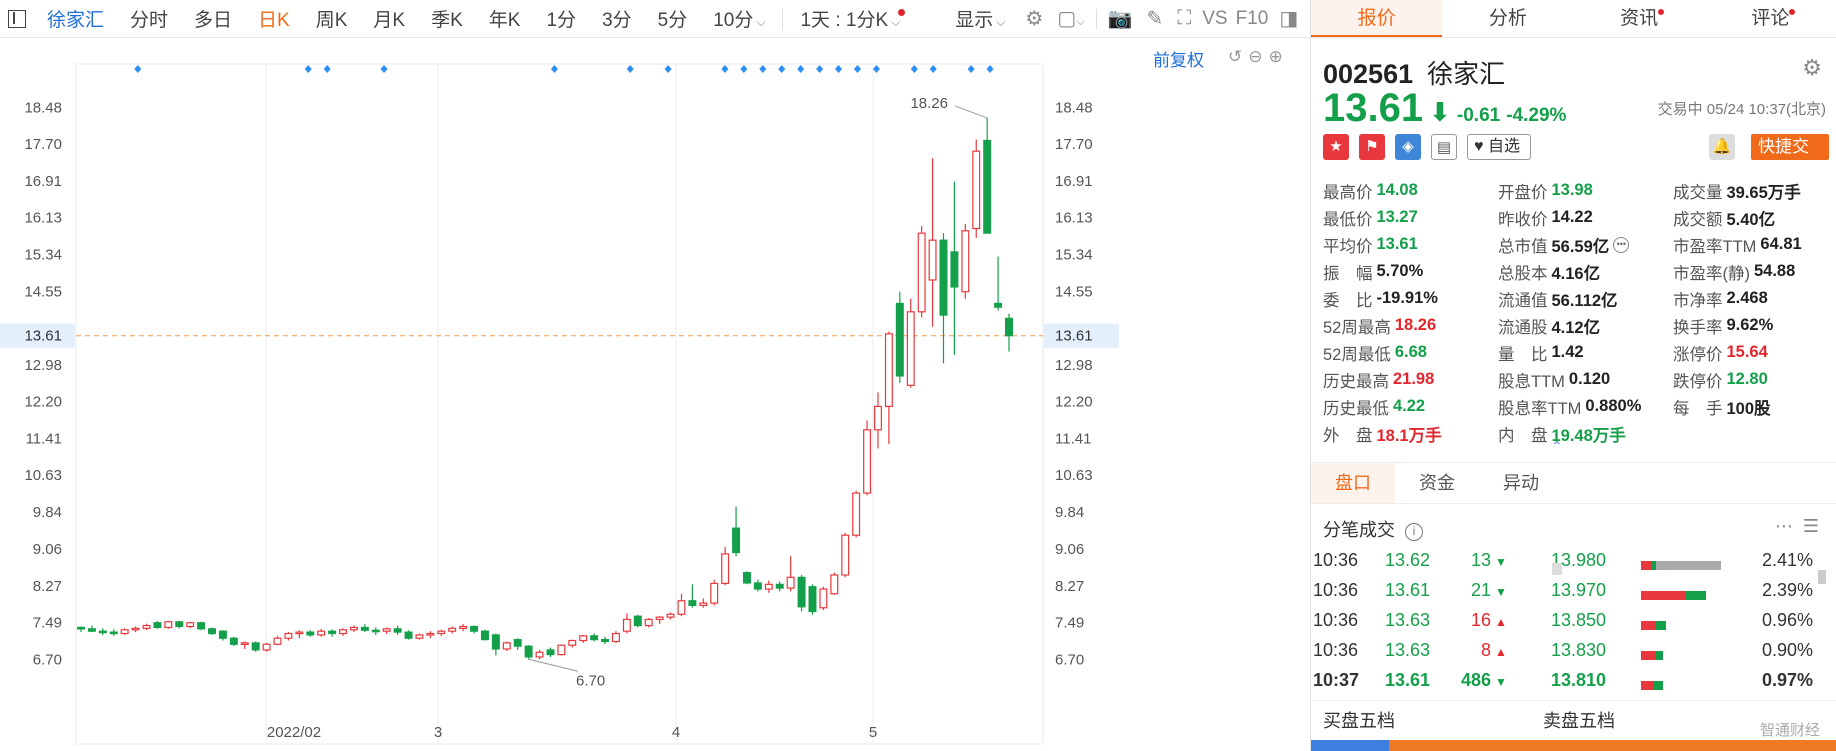 This screenshot has width=1836, height=751. Describe the element at coordinates (1154, 18) in the screenshot. I see `pencil-icon: ✎` at that location.